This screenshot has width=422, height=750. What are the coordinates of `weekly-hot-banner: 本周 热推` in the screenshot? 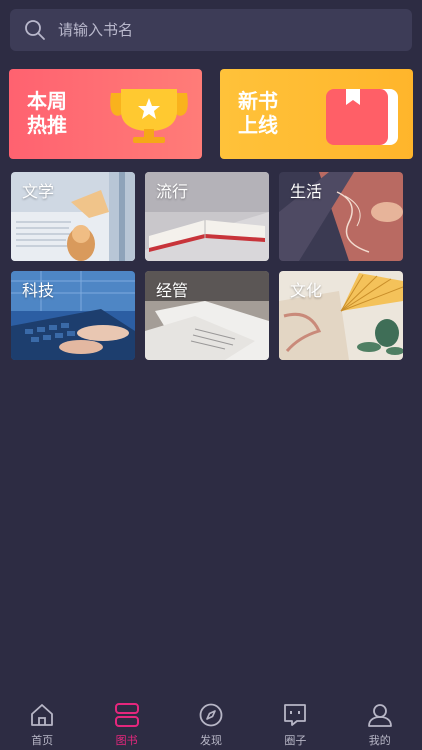 It's located at (105, 114).